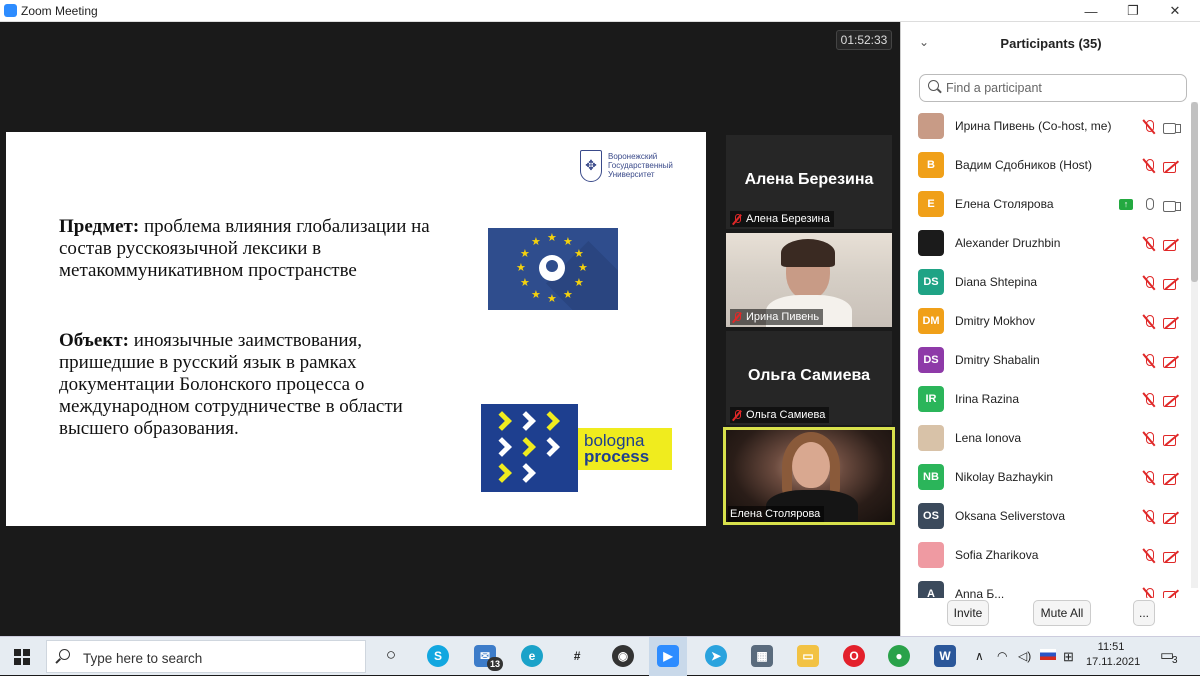 This screenshot has height=676, width=1200. What do you see at coordinates (931, 516) in the screenshot?
I see `avatar: OS` at bounding box center [931, 516].